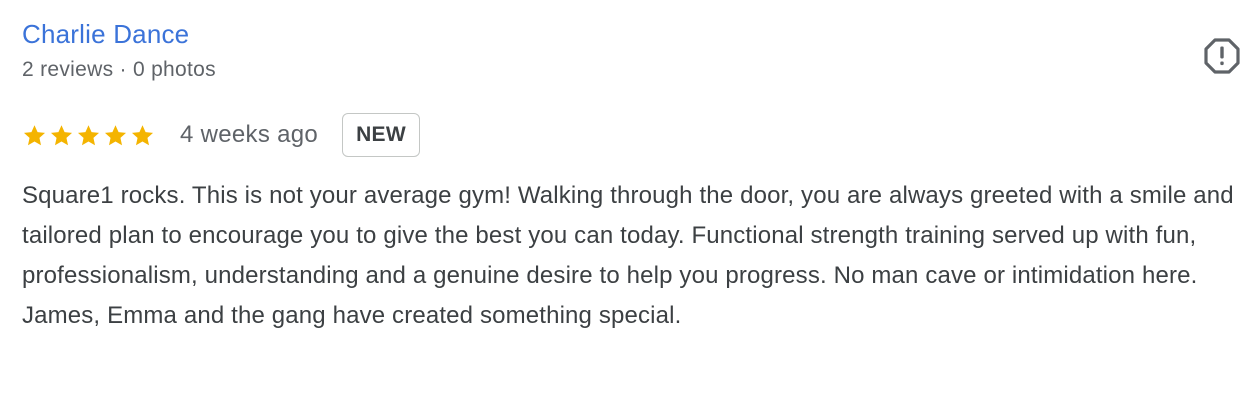  I want to click on new-badge: NEW, so click(381, 135).